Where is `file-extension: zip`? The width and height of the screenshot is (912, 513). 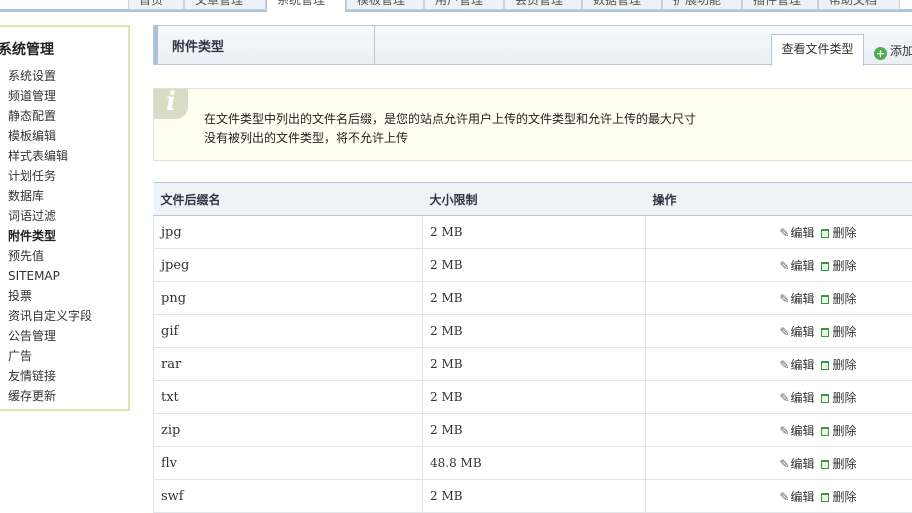 file-extension: zip is located at coordinates (288, 430).